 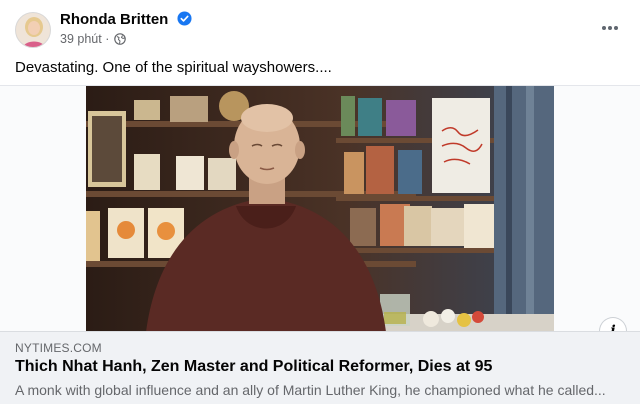 I want to click on post-timestamp: 39 phút, so click(x=81, y=39).